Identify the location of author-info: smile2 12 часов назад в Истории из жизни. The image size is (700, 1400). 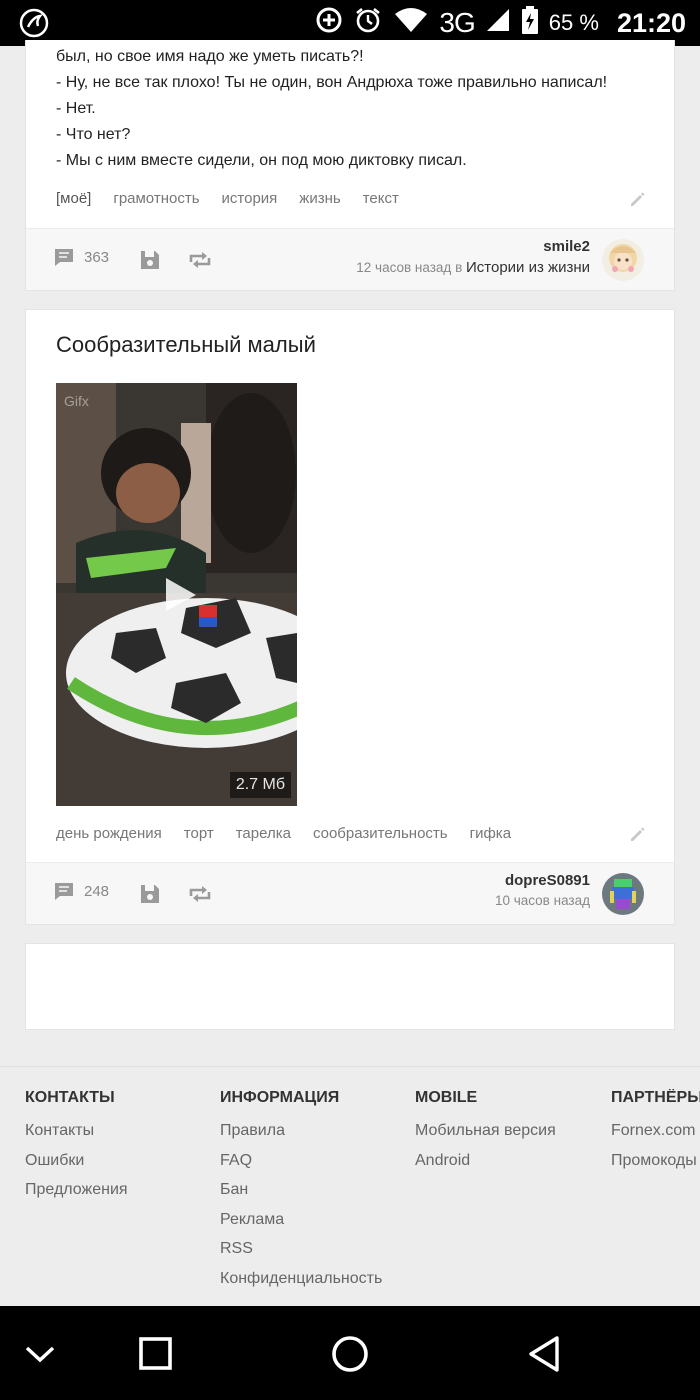
(473, 257).